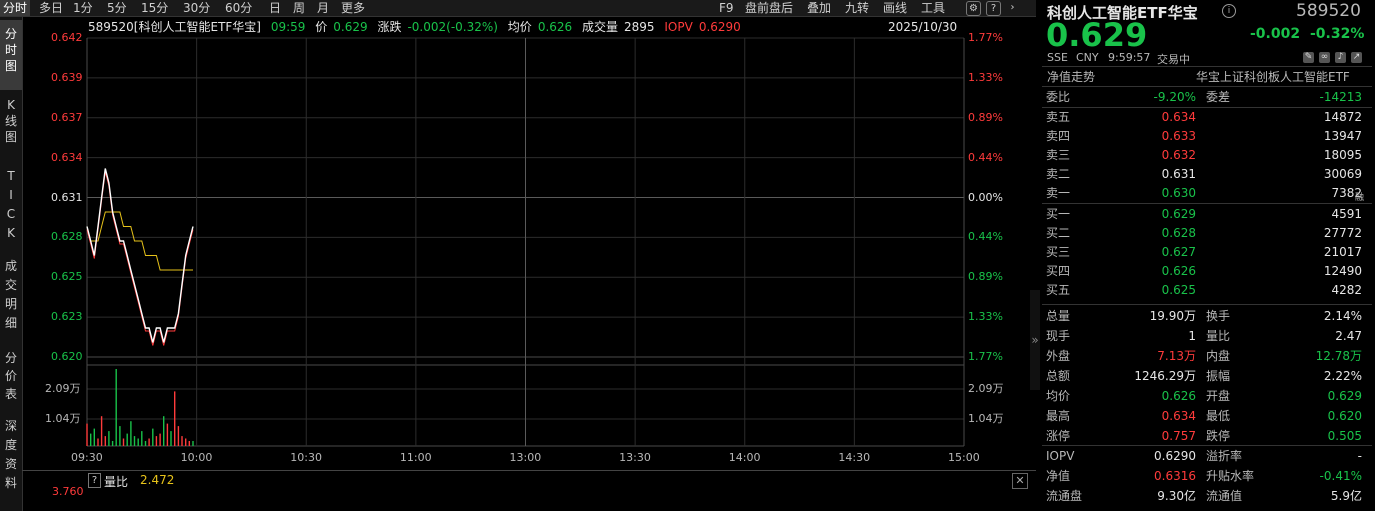  Describe the element at coordinates (1058, 436) in the screenshot. I see `stat-label: 涨停` at that location.